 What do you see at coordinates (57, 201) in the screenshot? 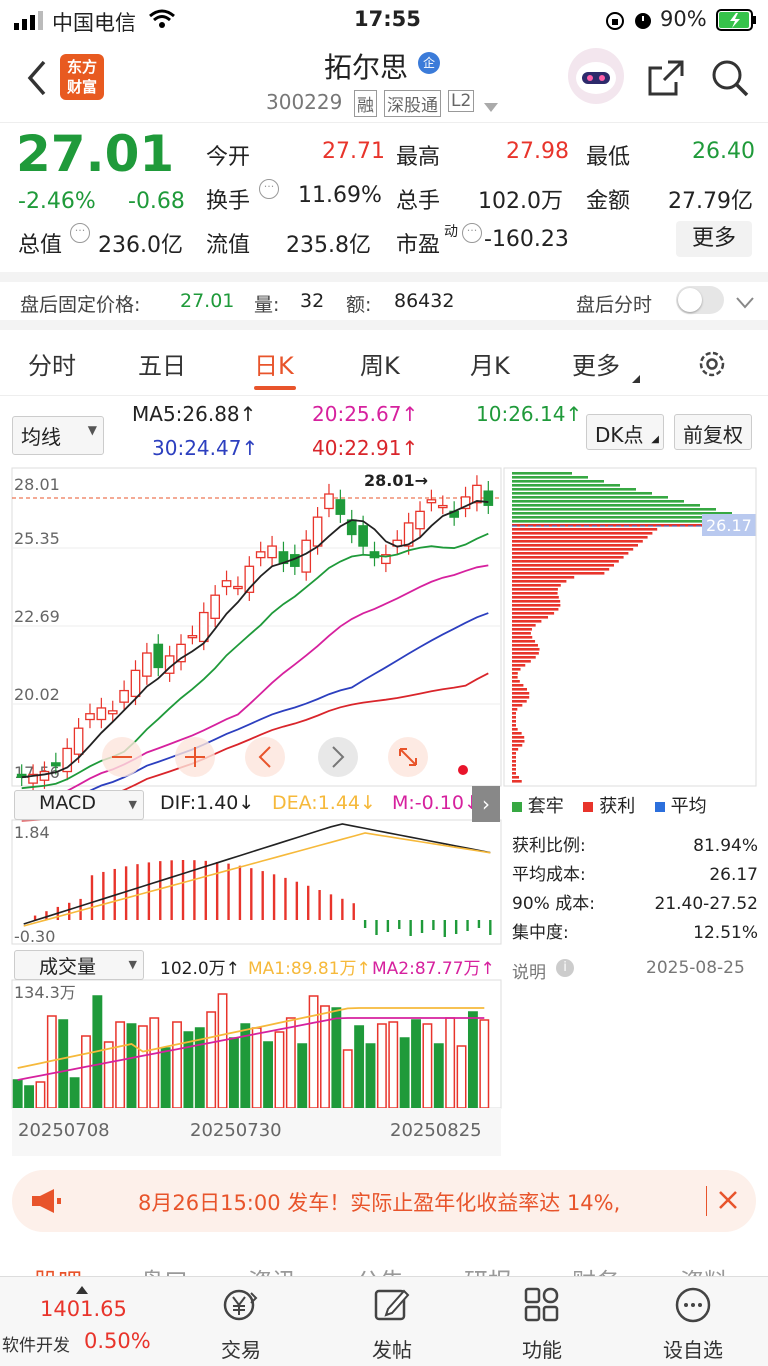
I see `change-percent: -2.46%` at bounding box center [57, 201].